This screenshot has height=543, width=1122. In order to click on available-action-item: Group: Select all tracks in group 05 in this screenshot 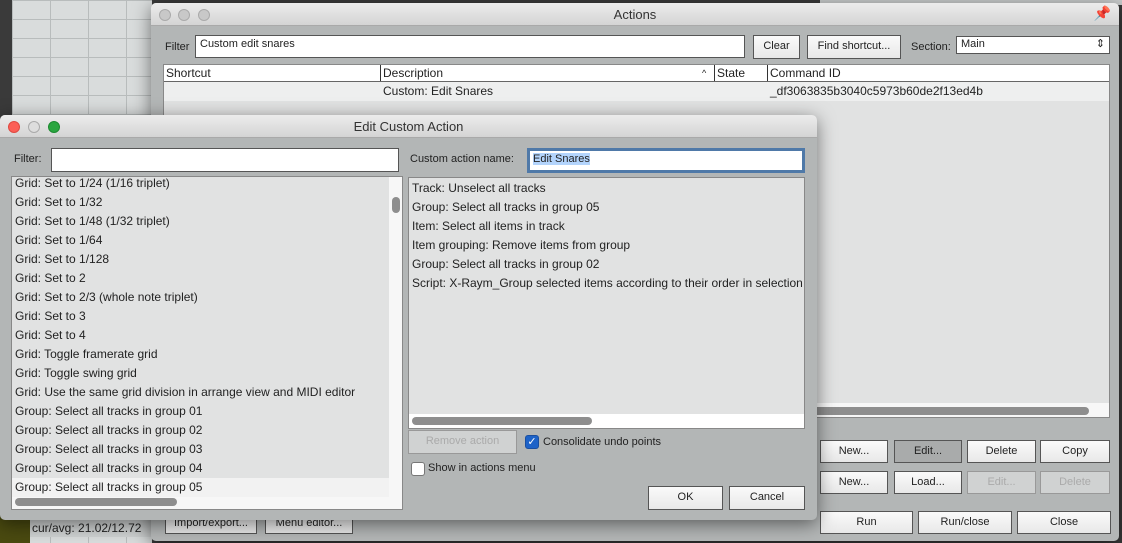, I will do `click(200, 487)`.